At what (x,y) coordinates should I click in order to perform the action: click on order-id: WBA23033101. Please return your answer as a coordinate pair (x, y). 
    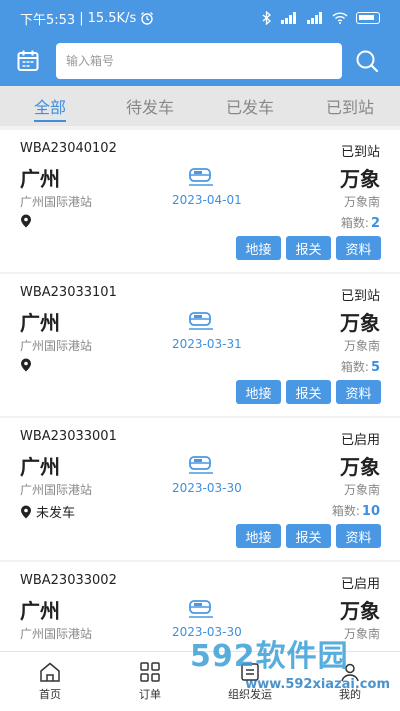
    Looking at the image, I should click on (68, 292).